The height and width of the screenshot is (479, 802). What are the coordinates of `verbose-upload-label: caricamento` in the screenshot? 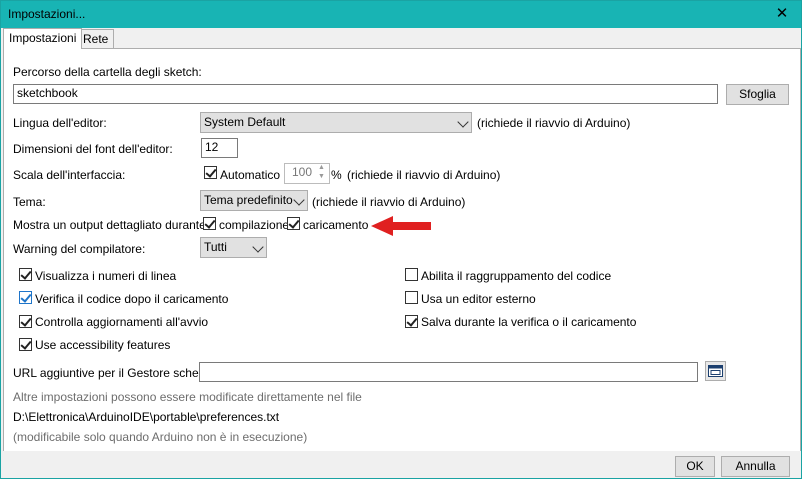 It's located at (336, 225).